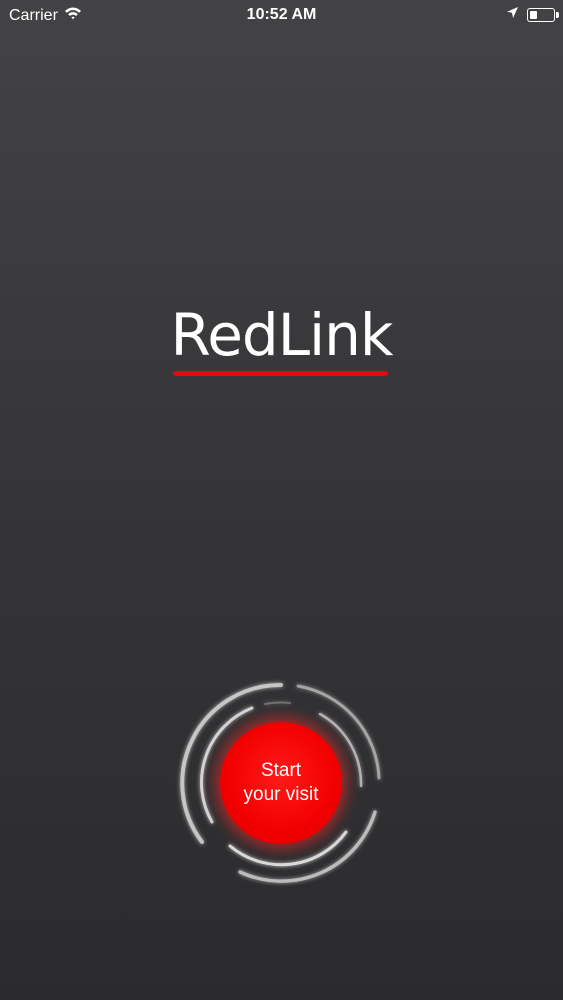 Image resolution: width=563 pixels, height=1000 pixels. I want to click on status-time: 10:52 AM, so click(281, 14).